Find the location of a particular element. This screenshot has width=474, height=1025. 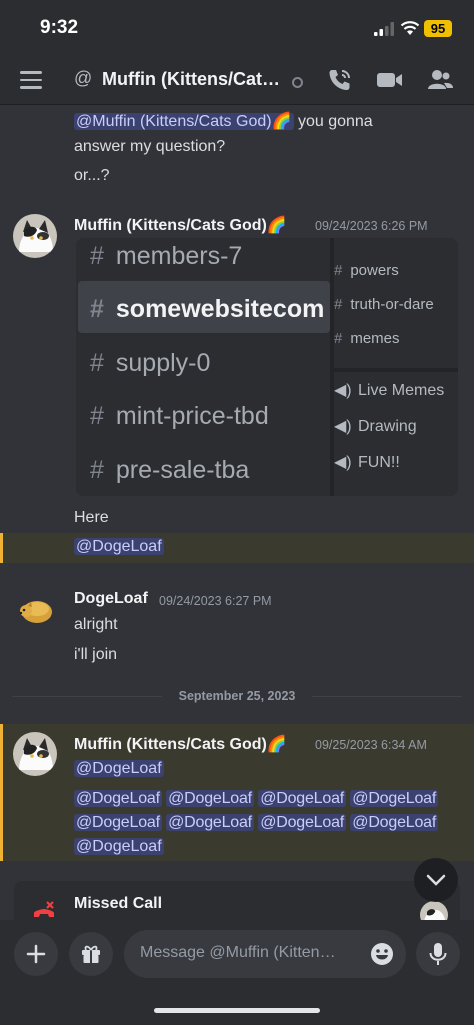

message-line: alright is located at coordinates (96, 624).